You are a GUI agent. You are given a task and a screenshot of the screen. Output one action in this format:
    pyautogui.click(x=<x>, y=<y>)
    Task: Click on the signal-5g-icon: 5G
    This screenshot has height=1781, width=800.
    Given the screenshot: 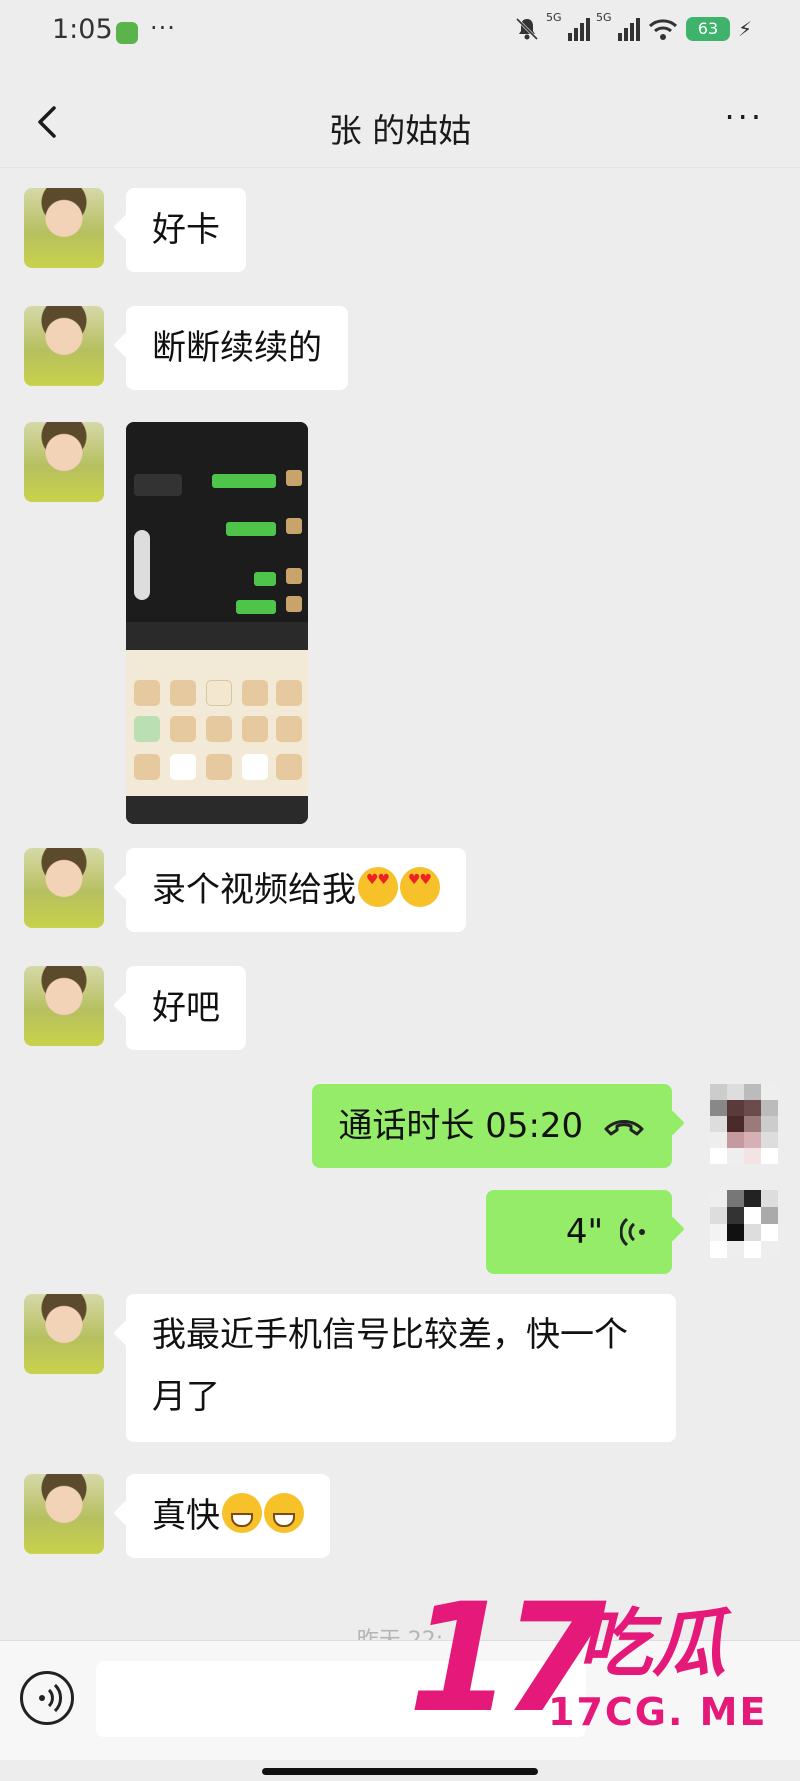 What is the action you would take?
    pyautogui.click(x=568, y=26)
    